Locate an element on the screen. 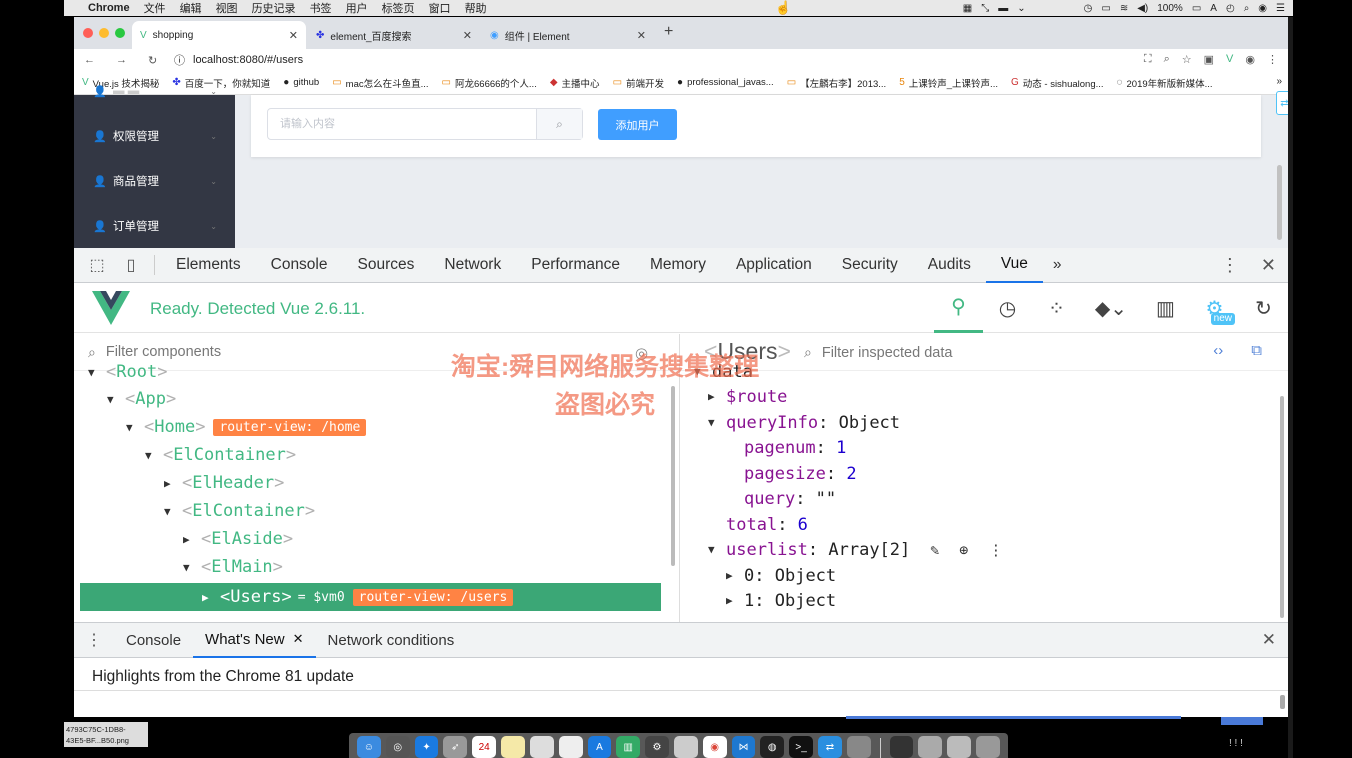 The height and width of the screenshot is (758, 1352). menu-window: 窗口 is located at coordinates (440, 8).